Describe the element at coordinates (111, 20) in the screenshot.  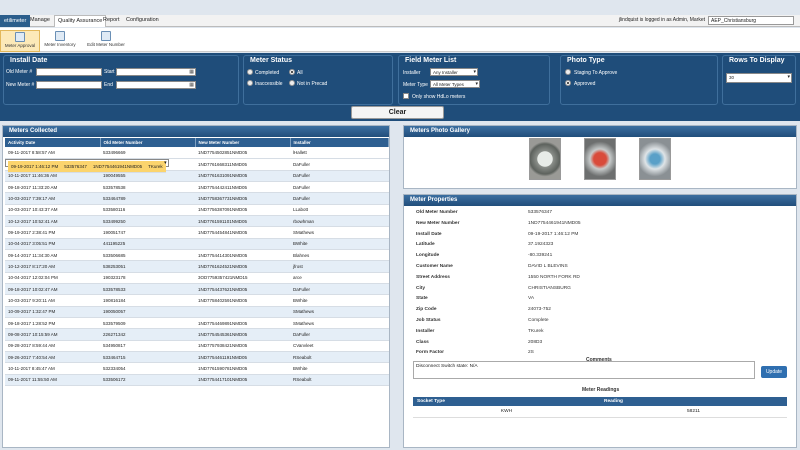
I see `menu-item-report: Report` at that location.